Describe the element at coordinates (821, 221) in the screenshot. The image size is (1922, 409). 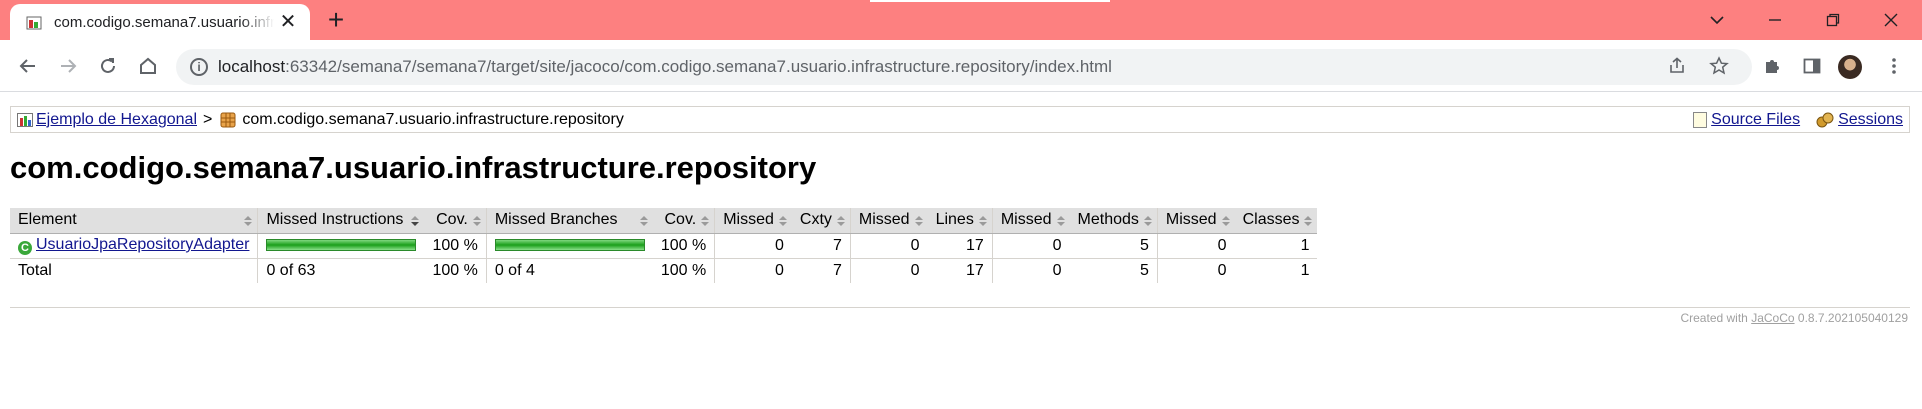
I see `header-cxty: Cxty` at that location.